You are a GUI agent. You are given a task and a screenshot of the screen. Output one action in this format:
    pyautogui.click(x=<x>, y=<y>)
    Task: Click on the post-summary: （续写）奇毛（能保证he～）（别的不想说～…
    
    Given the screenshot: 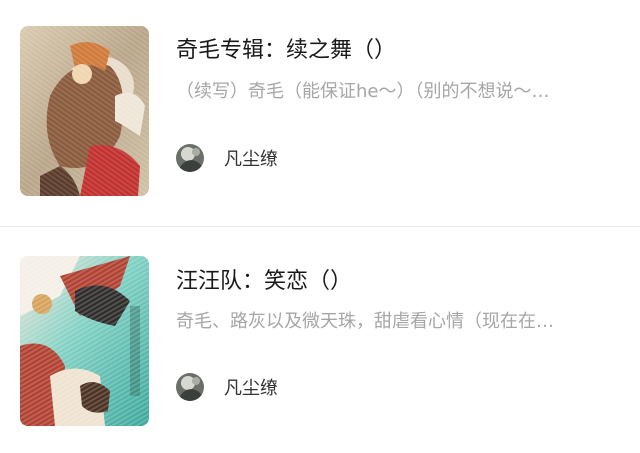 What is the action you would take?
    pyautogui.click(x=363, y=91)
    